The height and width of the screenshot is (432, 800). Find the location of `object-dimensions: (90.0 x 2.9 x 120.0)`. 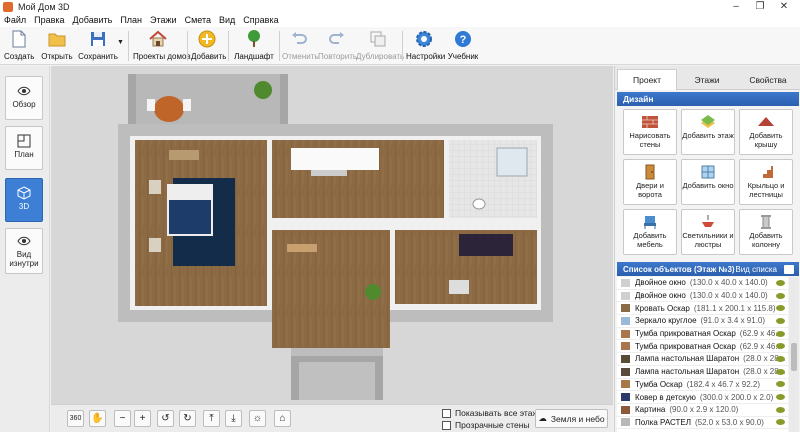

object-dimensions: (90.0 x 2.9 x 120.0) is located at coordinates (704, 410).